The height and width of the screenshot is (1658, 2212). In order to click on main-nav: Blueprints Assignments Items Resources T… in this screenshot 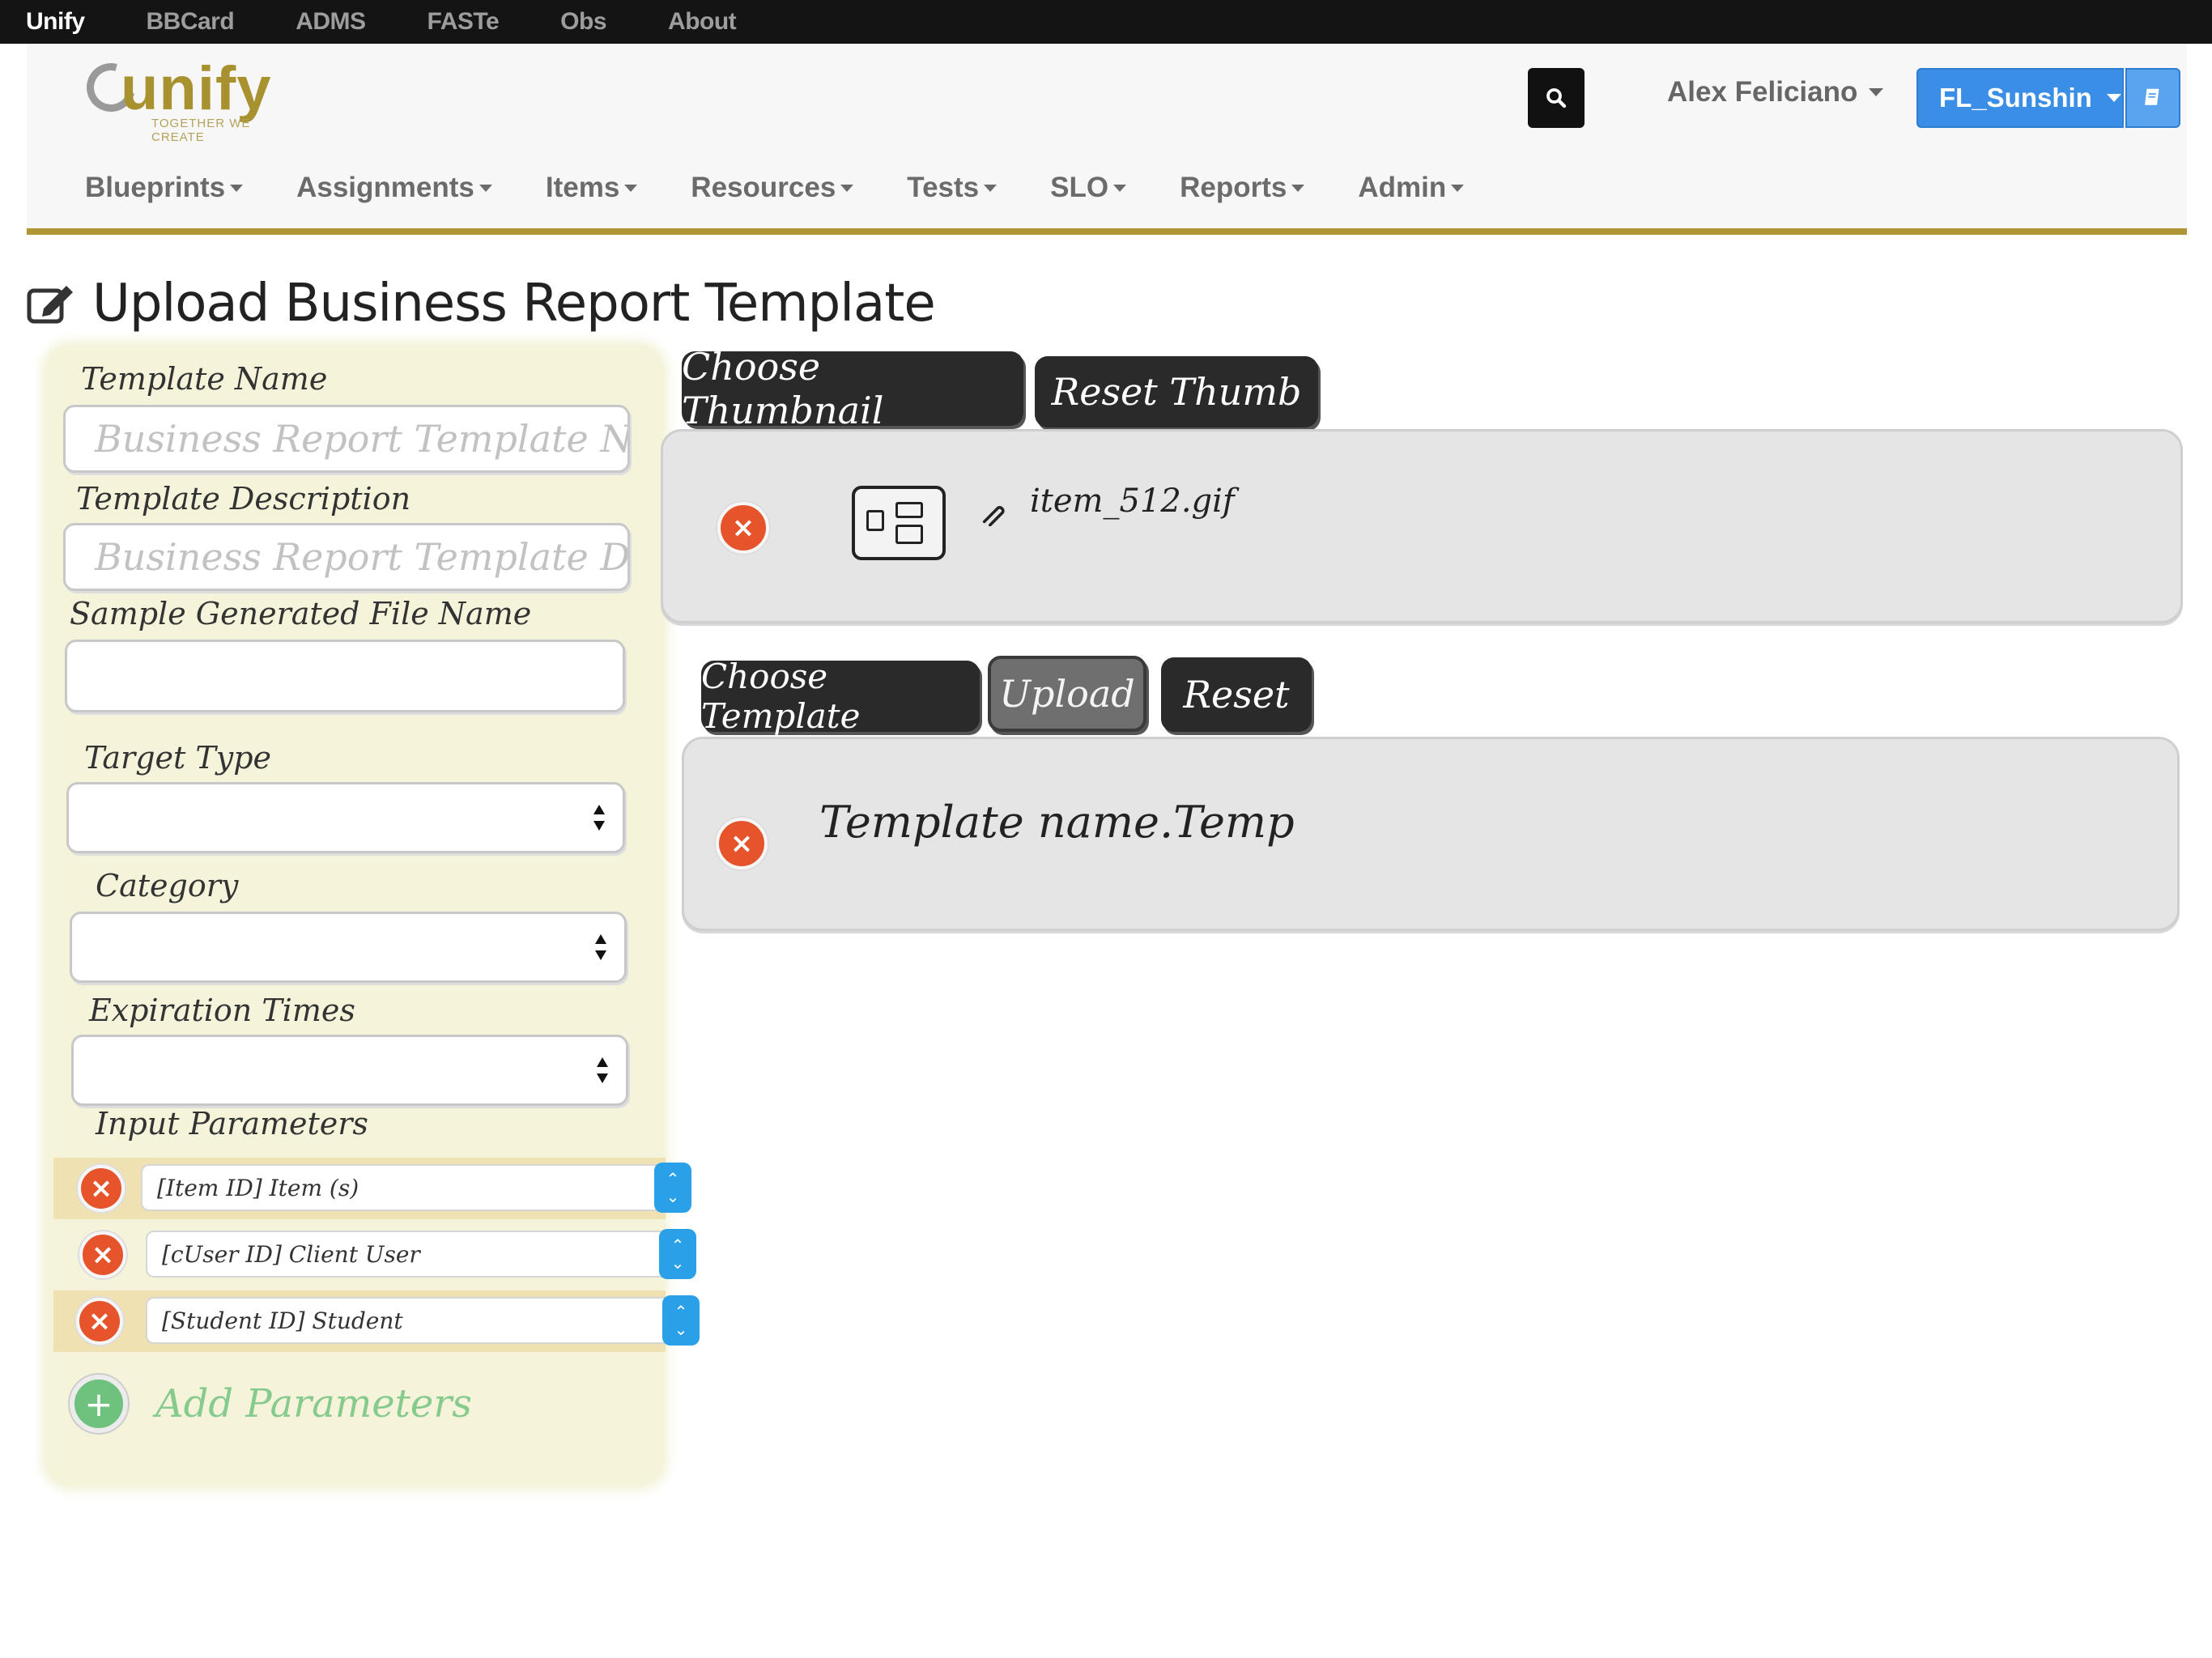, I will do `click(801, 188)`.